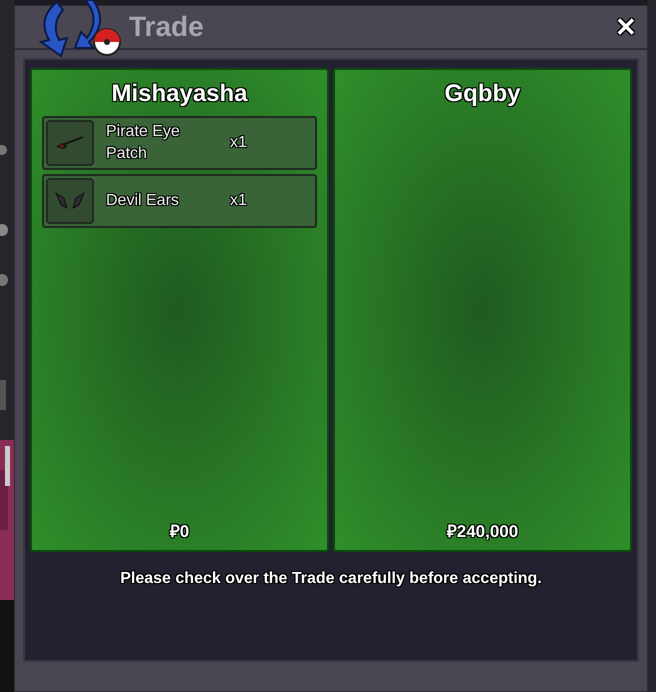 The width and height of the screenshot is (656, 692). I want to click on trade-item: Pirate Eye Patch x1, so click(179, 143).